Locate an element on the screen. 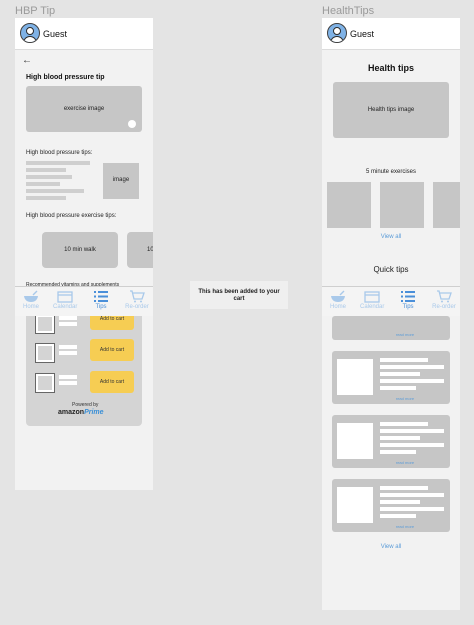 The image size is (474, 625). page-title: Health tips is located at coordinates (390, 68).